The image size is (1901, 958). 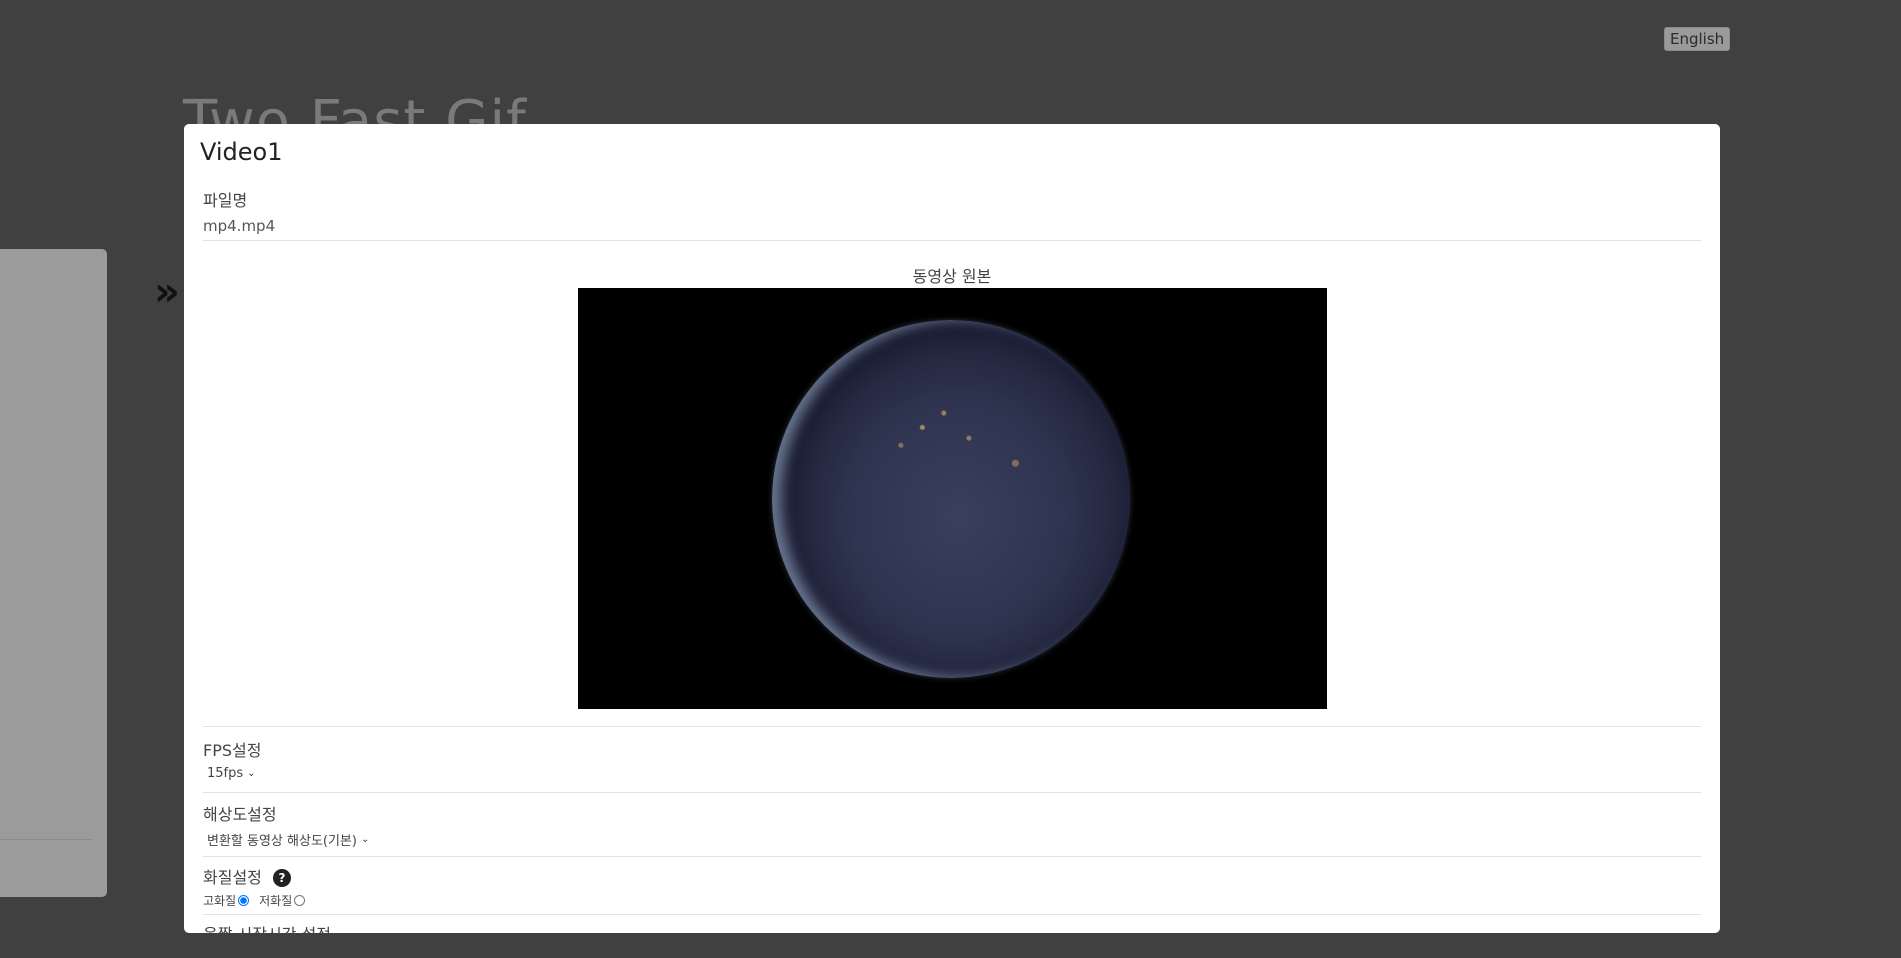 I want to click on fps-setting: FPS설정 15fps ⌄, so click(x=232, y=759).